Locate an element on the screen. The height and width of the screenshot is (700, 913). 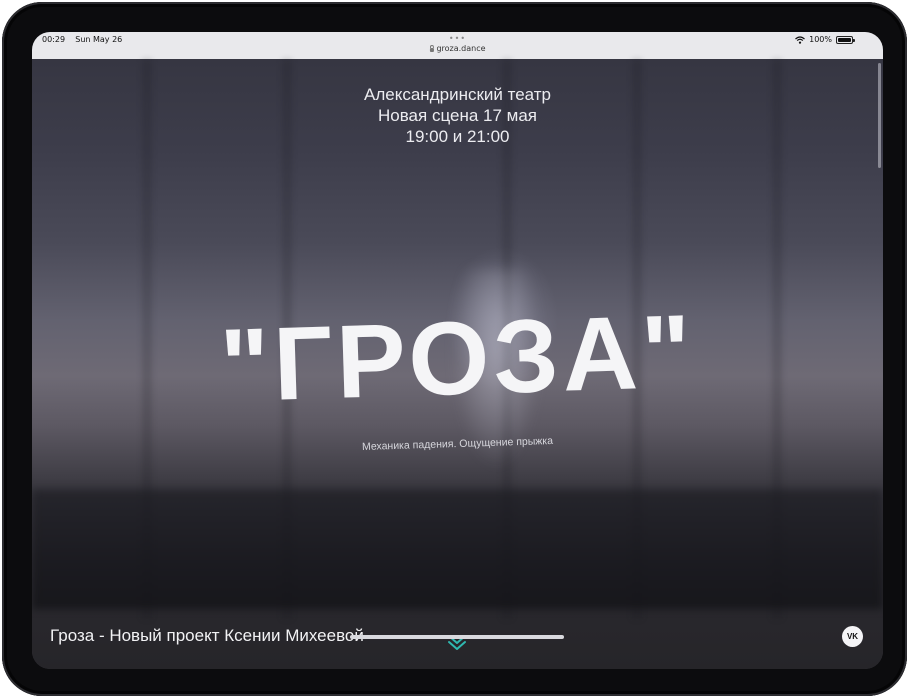
venue-time: 19:00 и 21:00 is located at coordinates (457, 136).